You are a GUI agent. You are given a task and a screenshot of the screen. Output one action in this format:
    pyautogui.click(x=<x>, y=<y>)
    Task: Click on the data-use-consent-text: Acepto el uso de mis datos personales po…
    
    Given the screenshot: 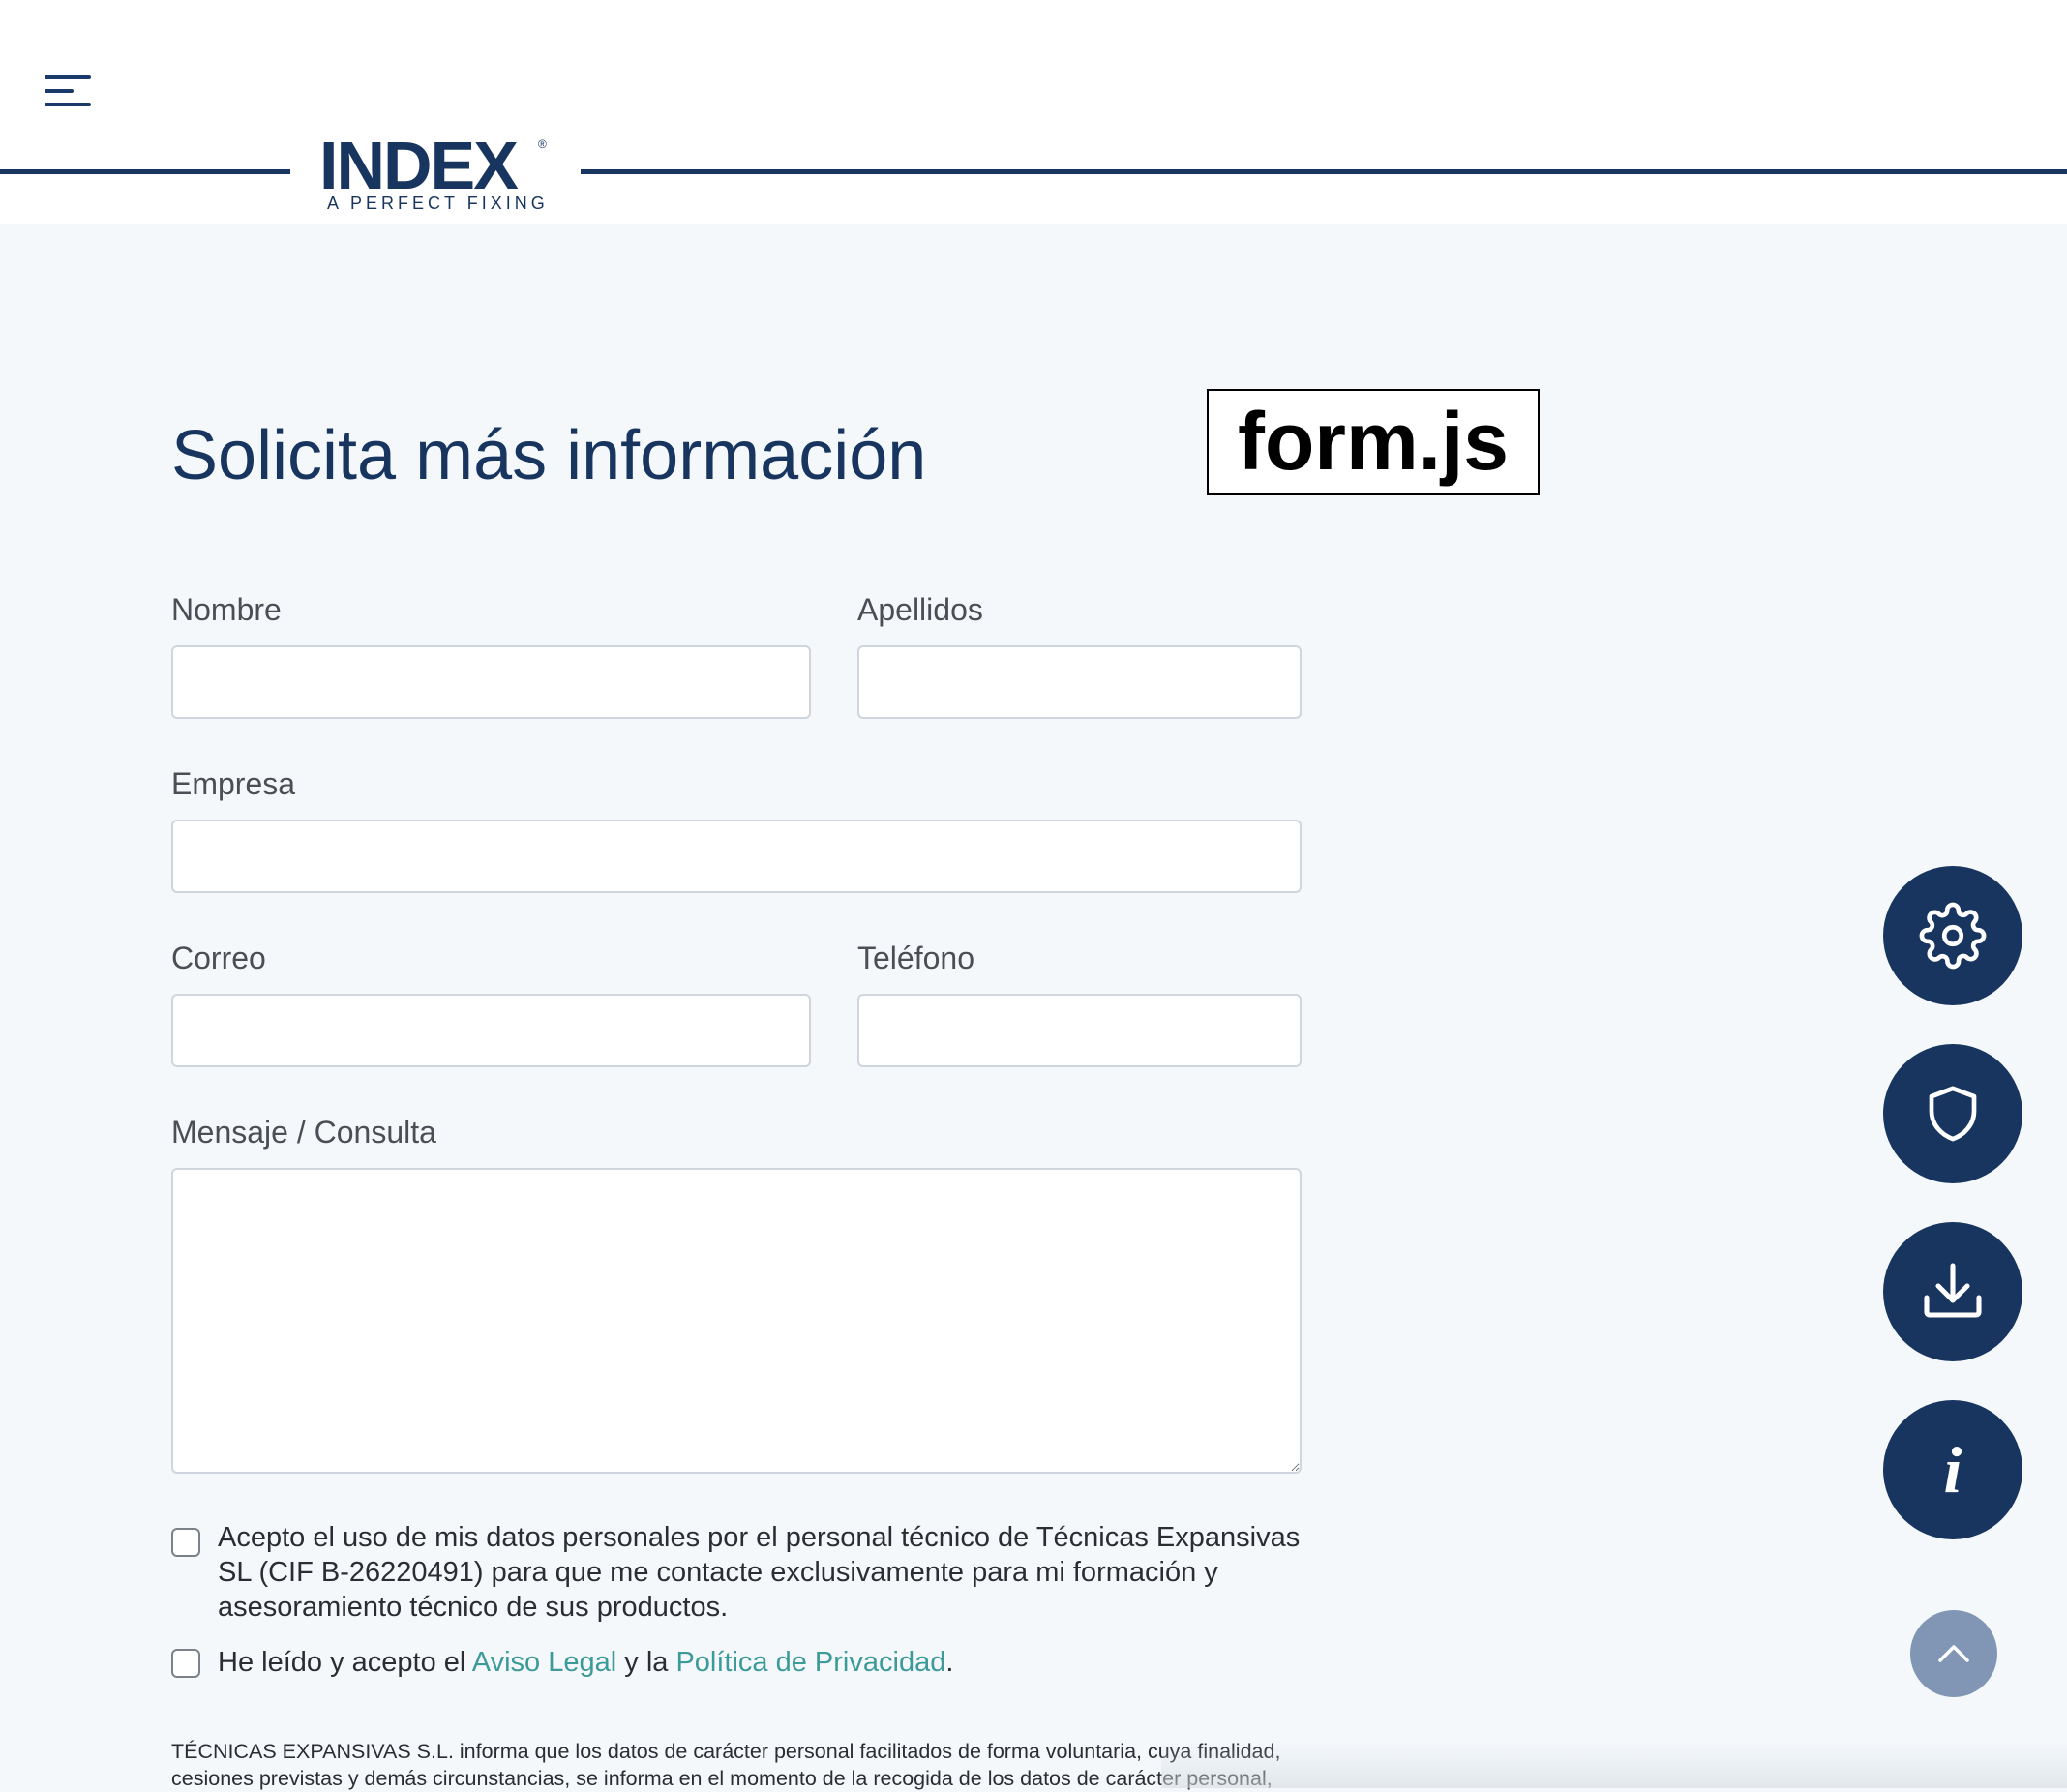 What is the action you would take?
    pyautogui.click(x=759, y=1572)
    